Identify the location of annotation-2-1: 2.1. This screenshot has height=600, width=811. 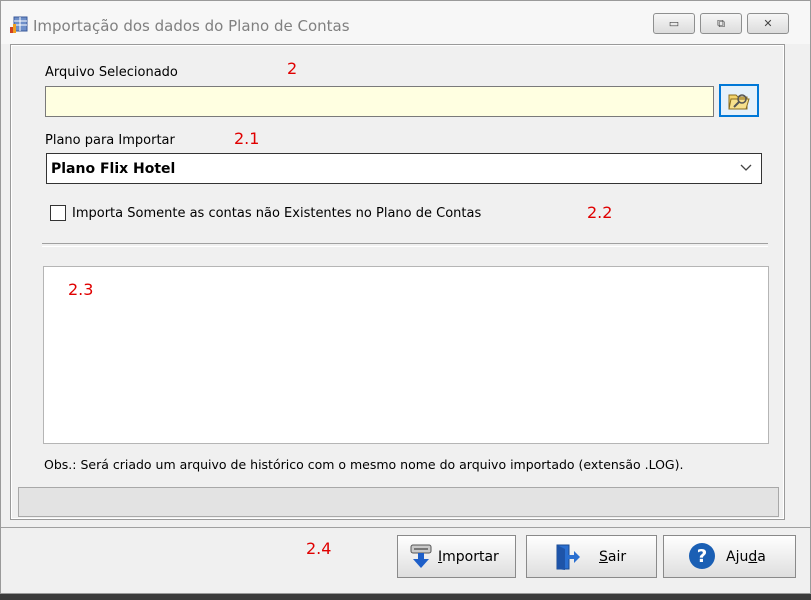
(247, 138).